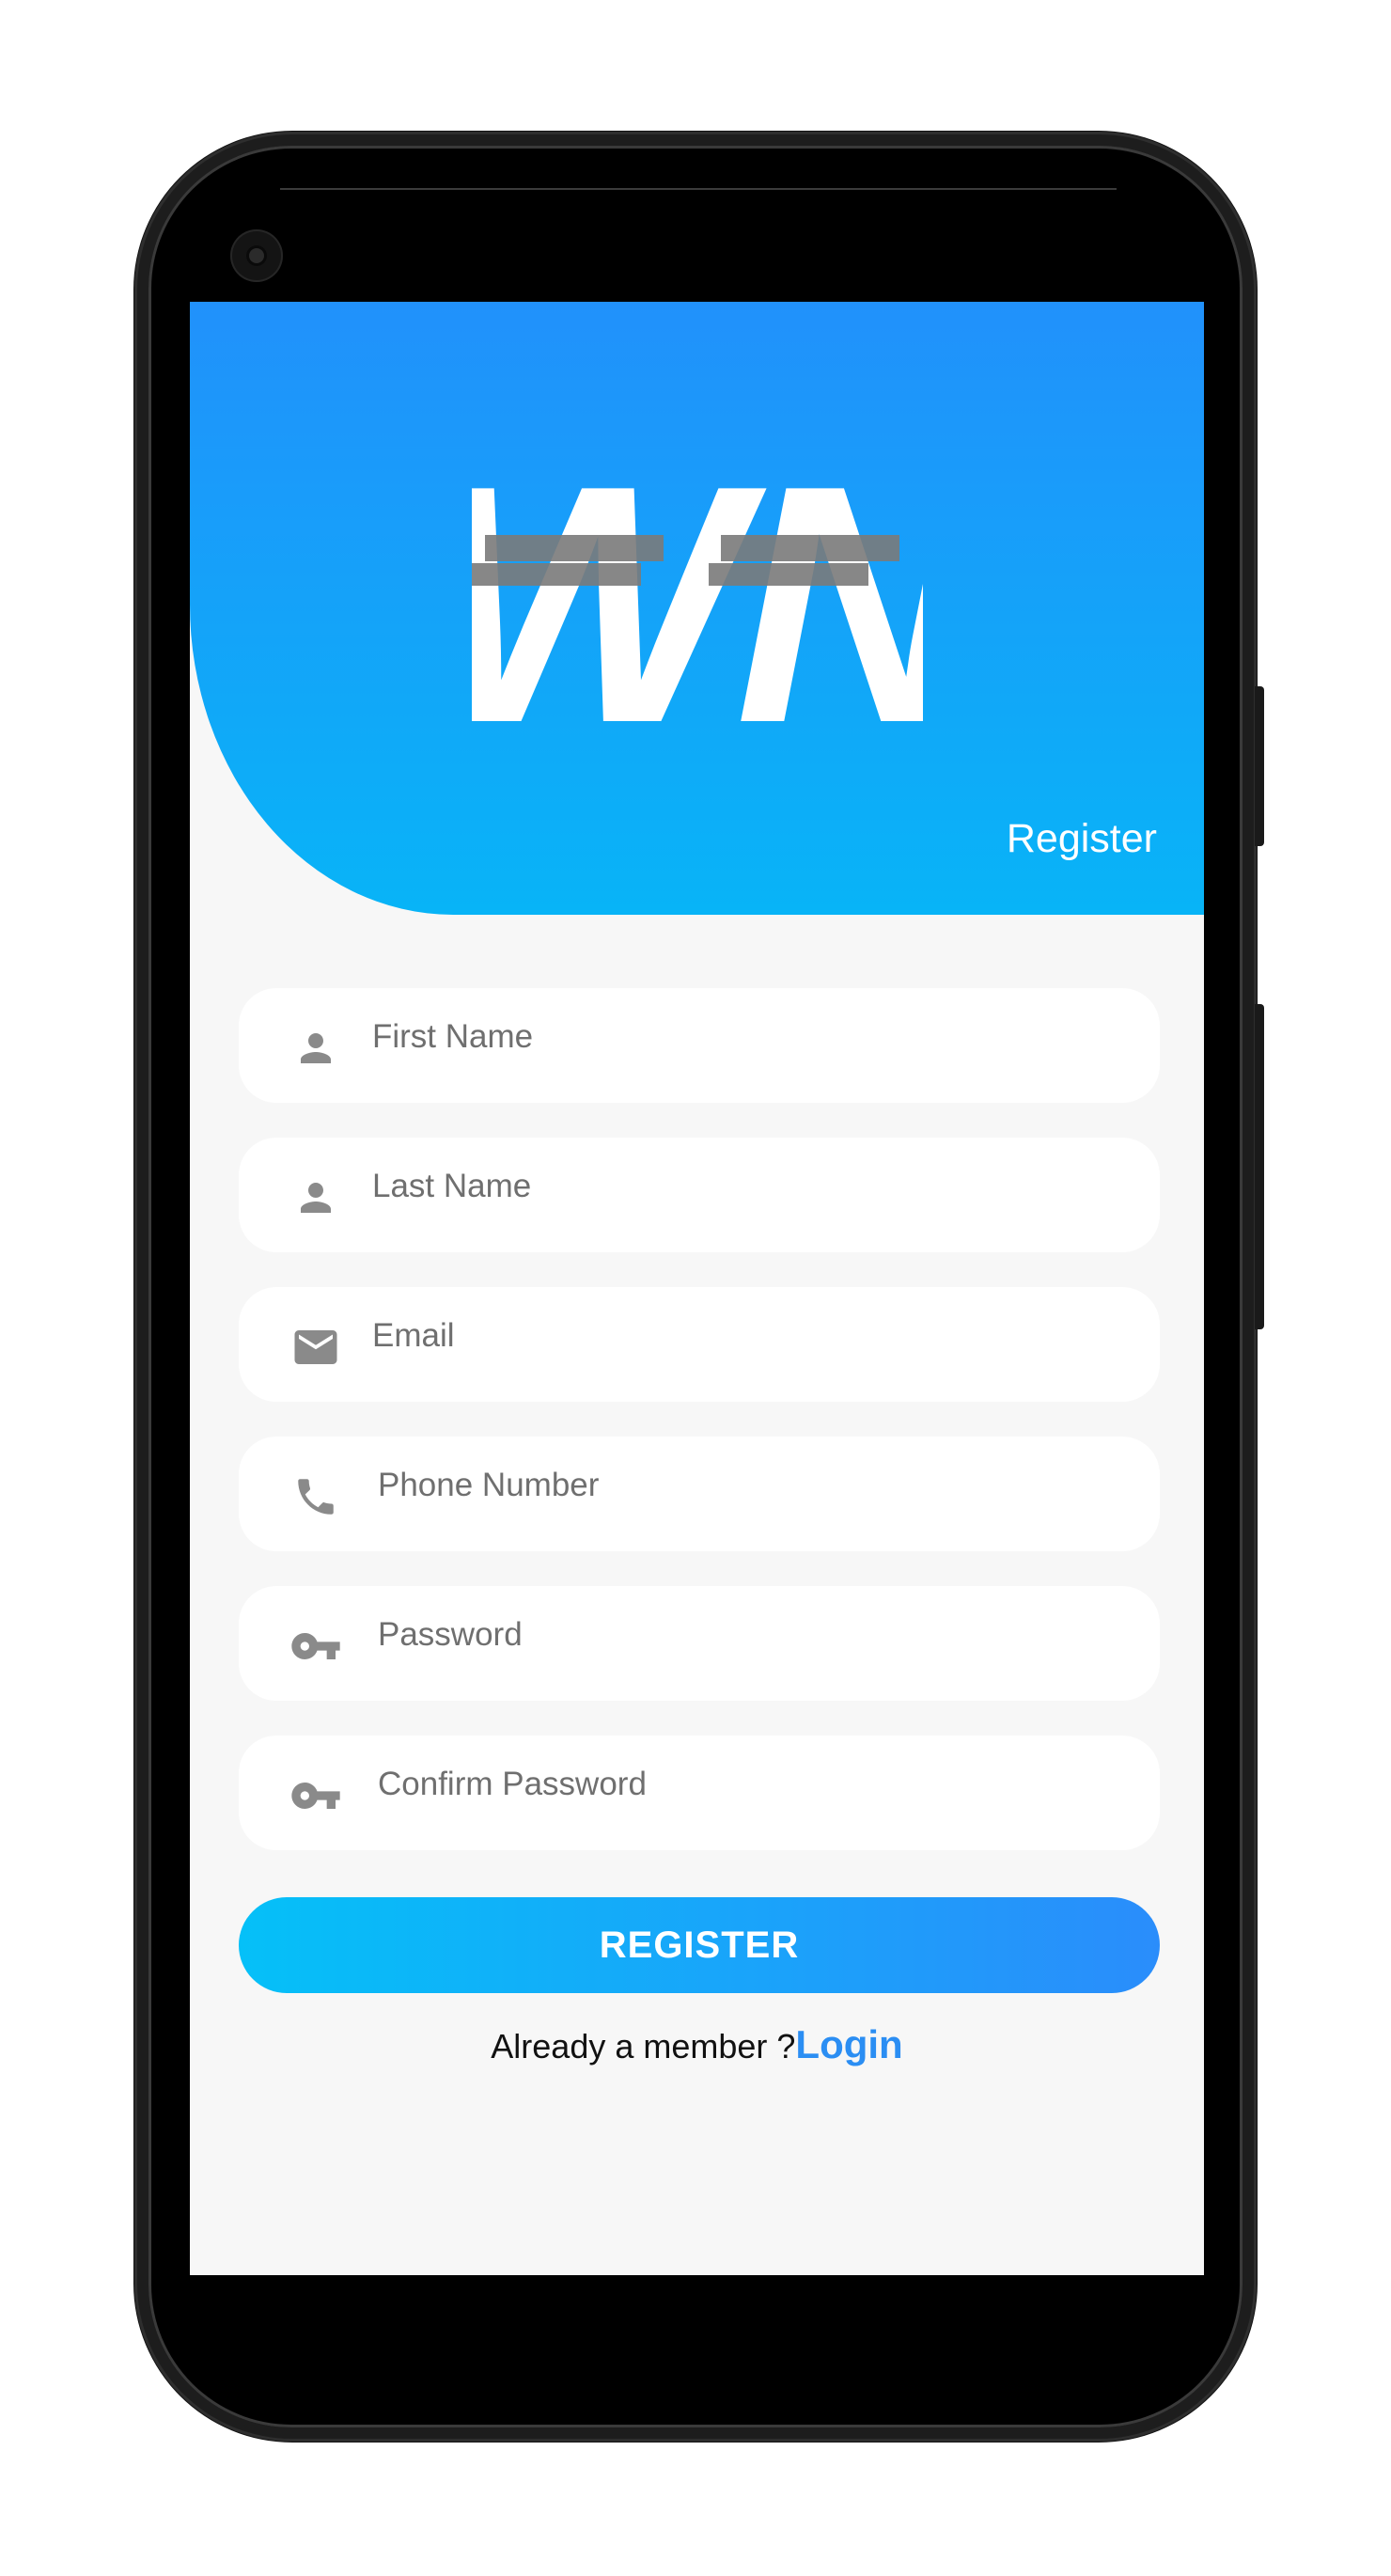 The image size is (1391, 2576). I want to click on mail-icon, so click(315, 1348).